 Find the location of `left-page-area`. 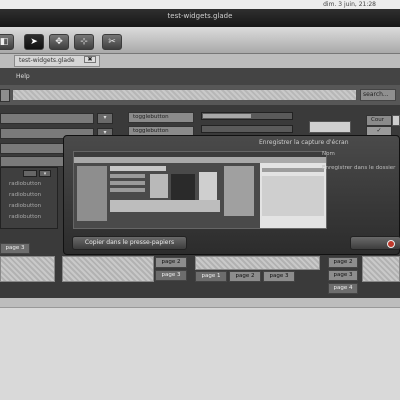

left-page-area is located at coordinates (27, 269).